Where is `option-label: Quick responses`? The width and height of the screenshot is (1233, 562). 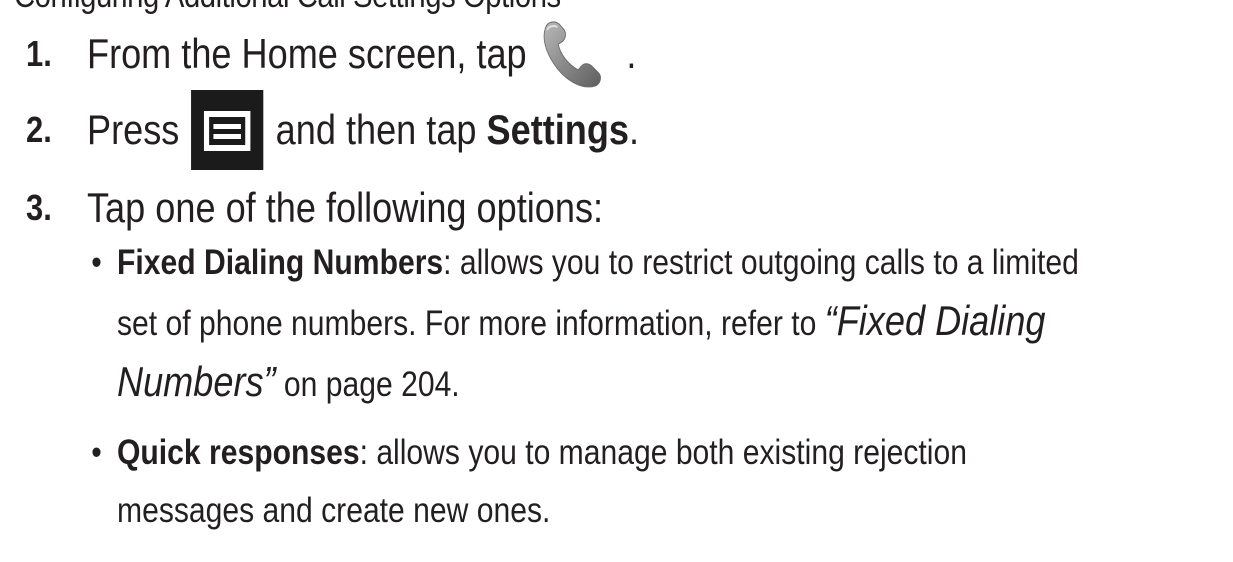 option-label: Quick responses is located at coordinates (238, 452).